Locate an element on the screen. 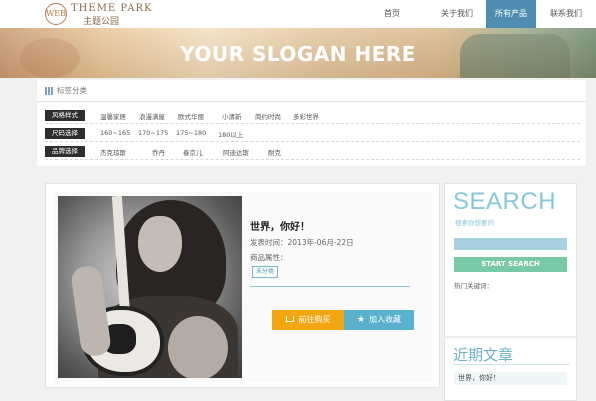 This screenshot has height=401, width=596. filter-row-brand: 品牌选择 杰克琼斯 乔丹 春京儿 阿迪达斯 耐克 is located at coordinates (312, 152).